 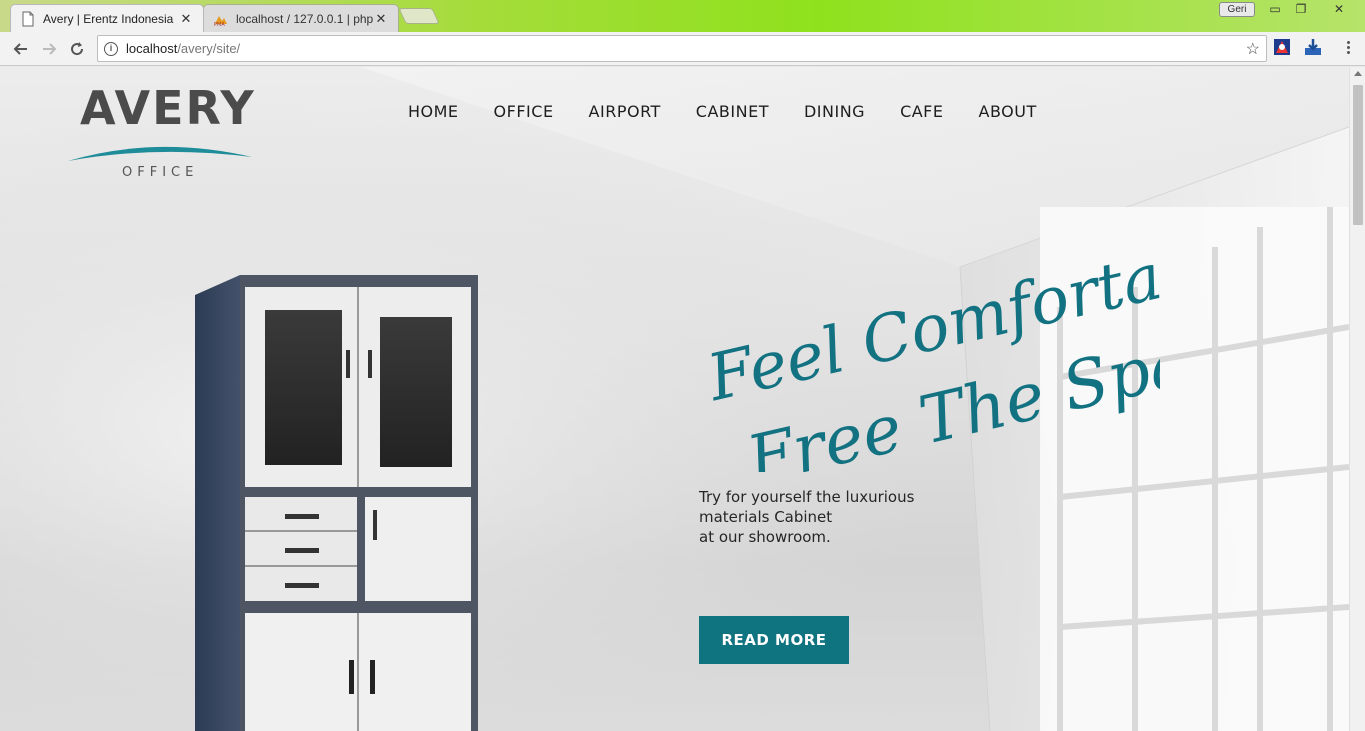 I want to click on download-extension-icon, so click(x=1313, y=47).